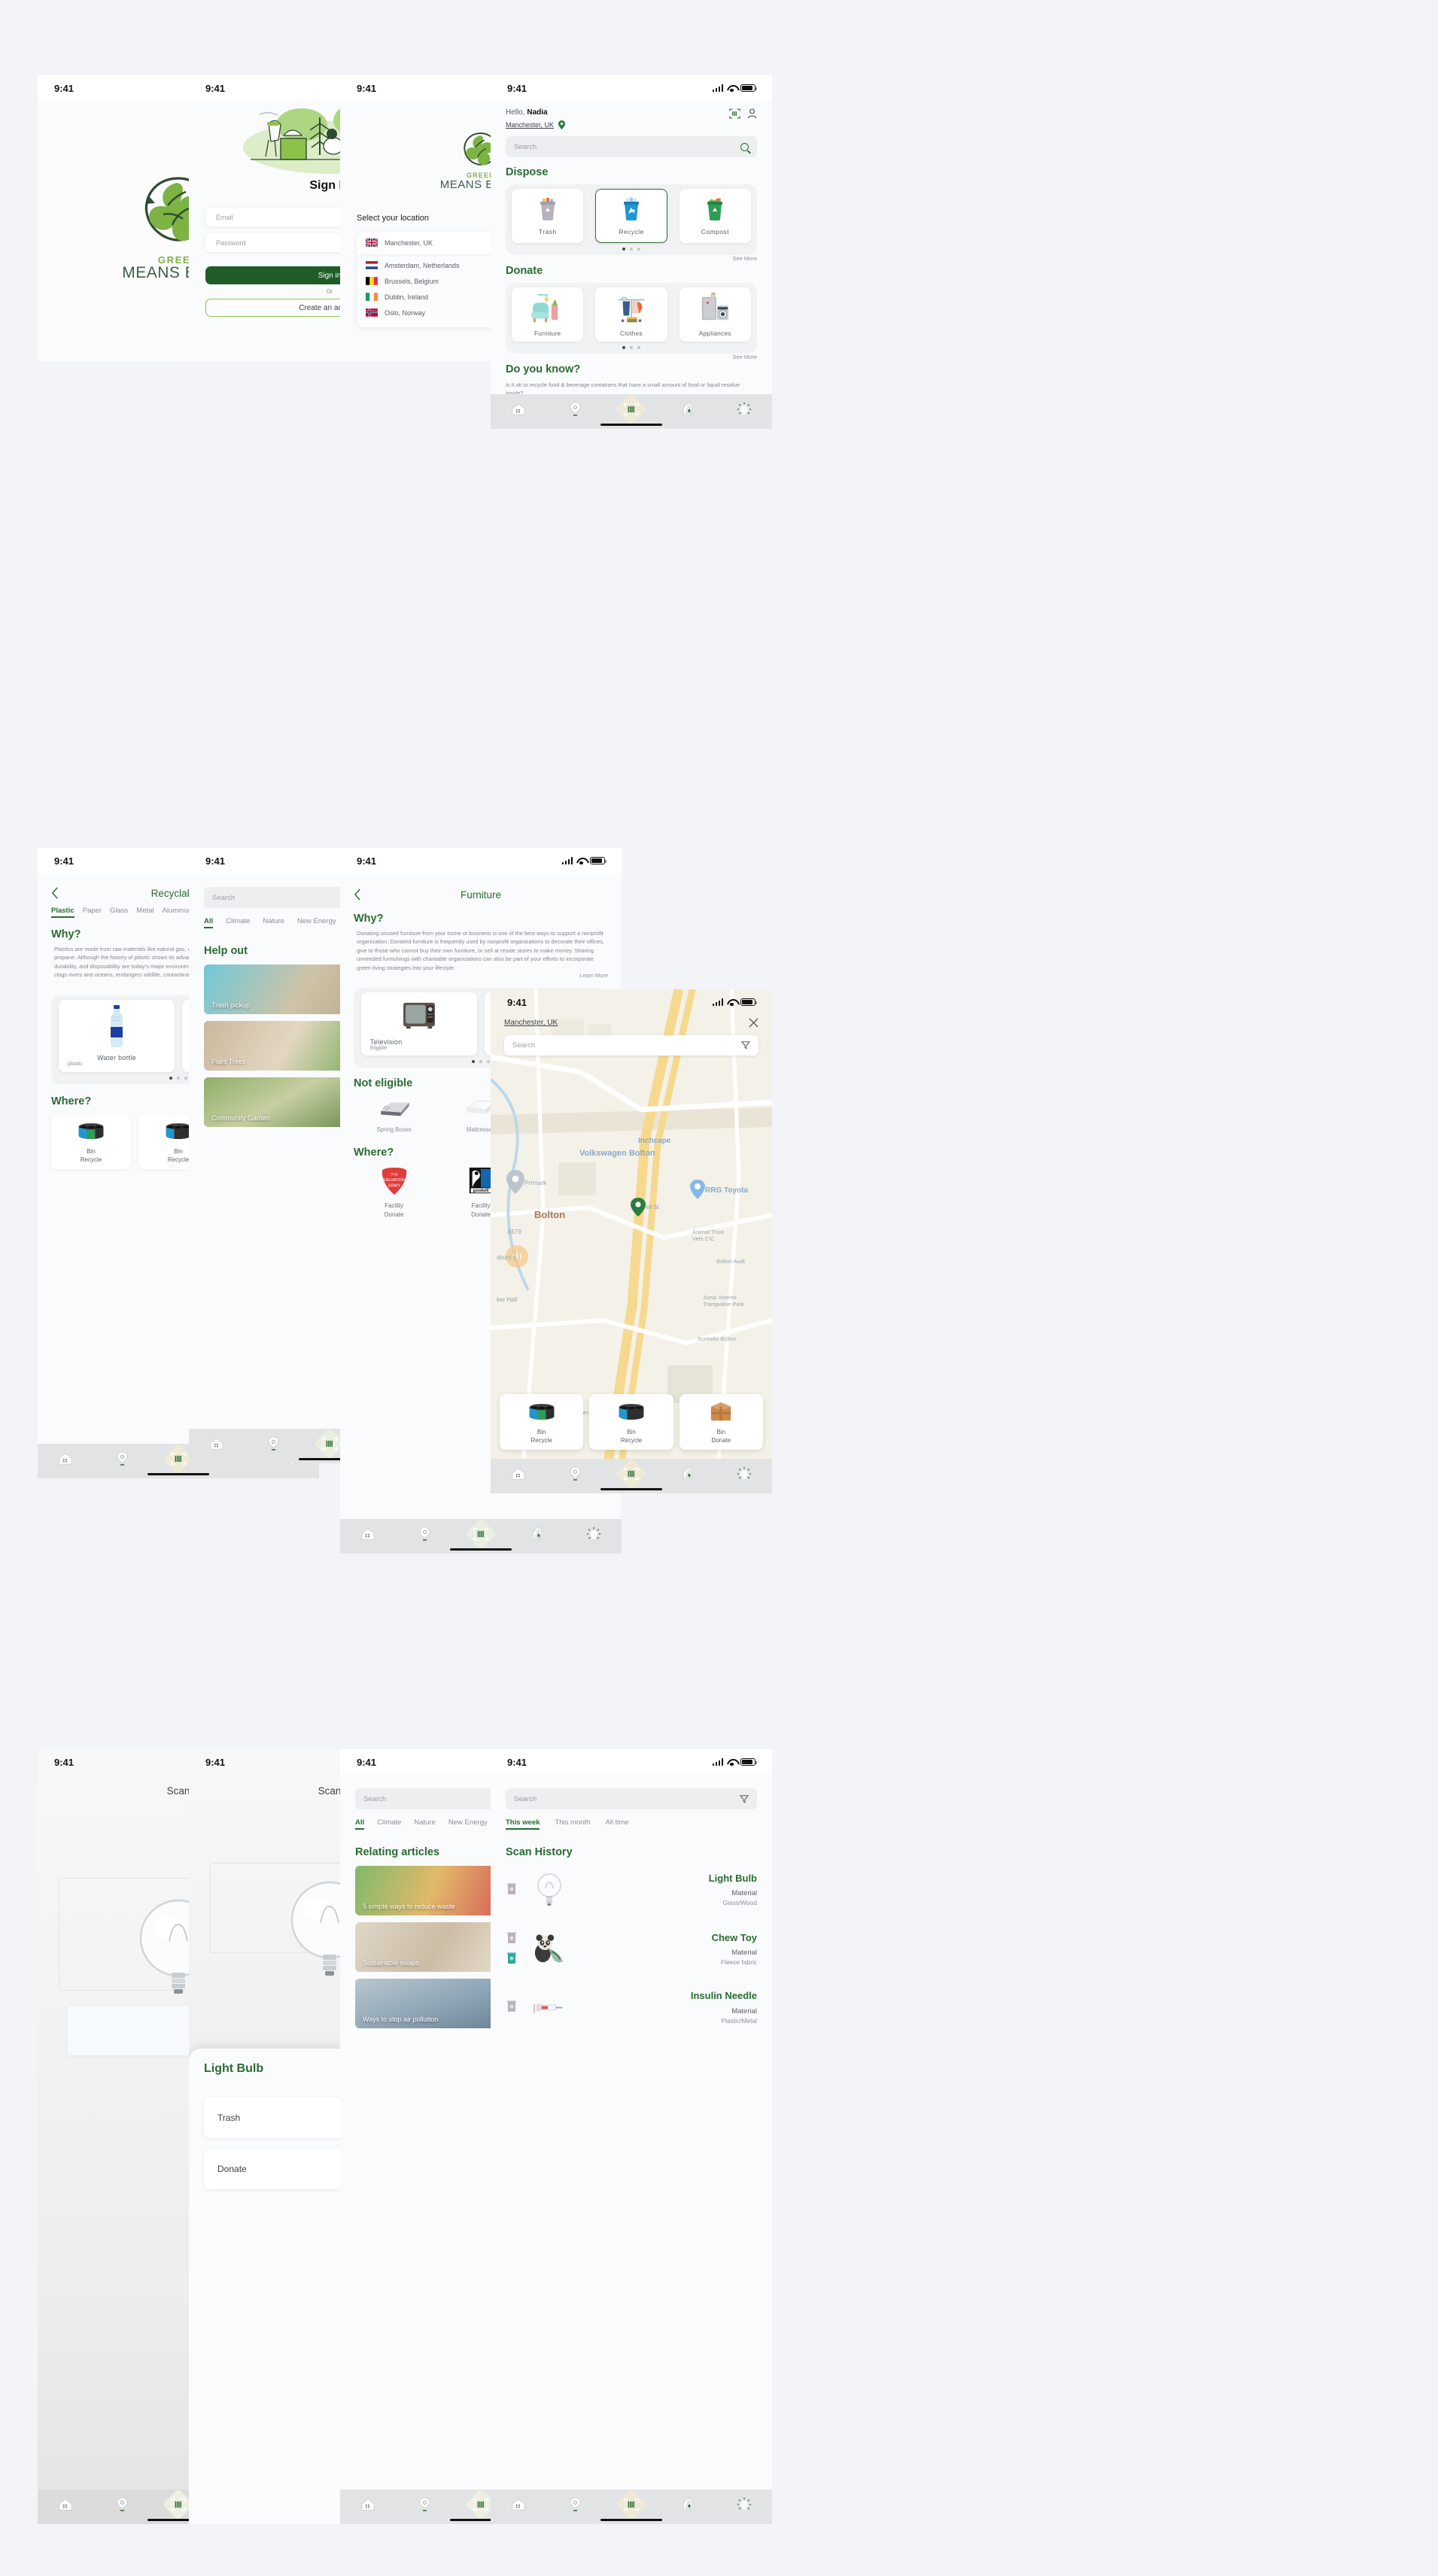  I want to click on history-tabs: This week This month All time, so click(631, 1824).